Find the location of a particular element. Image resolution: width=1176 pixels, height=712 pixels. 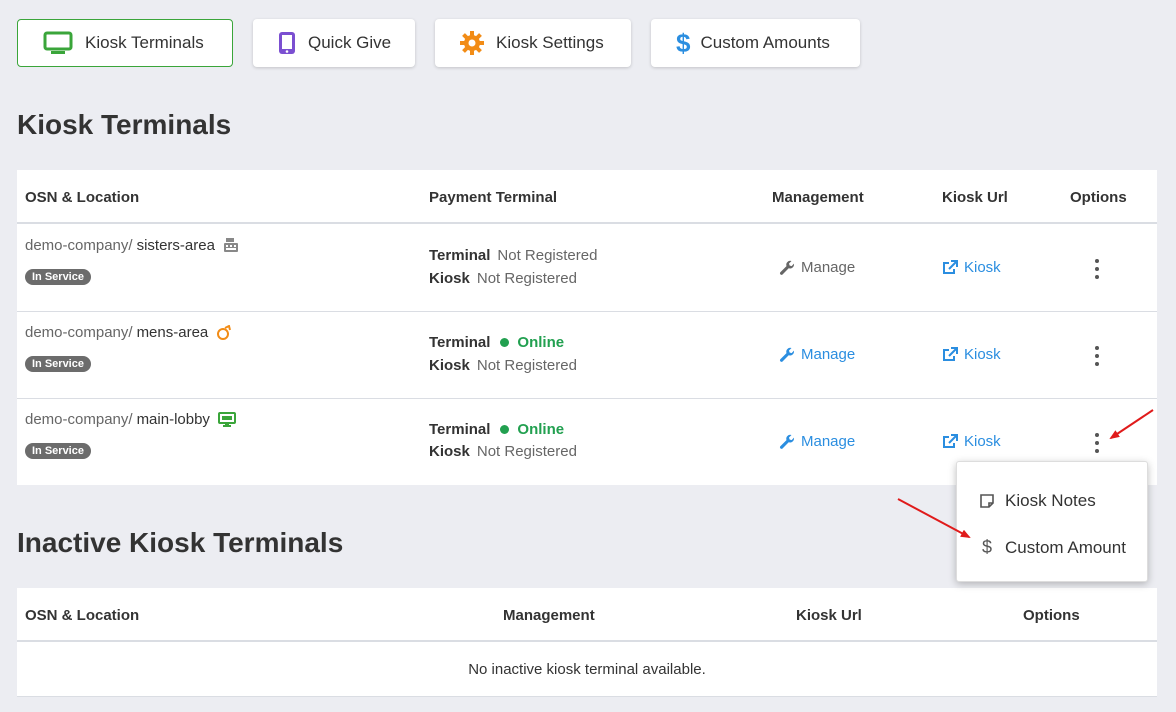

location-cell: demo-company/ main-lobby is located at coordinates (130, 419).